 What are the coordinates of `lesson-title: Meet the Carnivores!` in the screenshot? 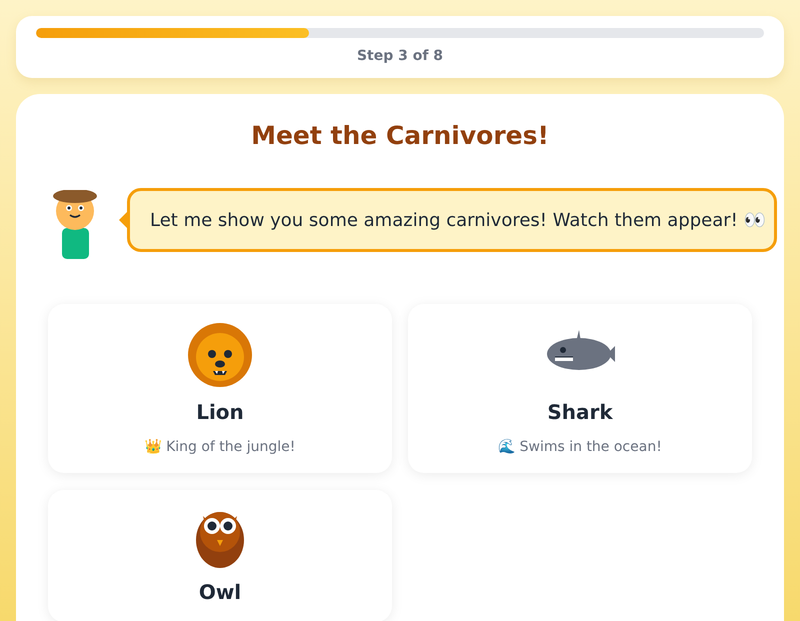 It's located at (400, 136).